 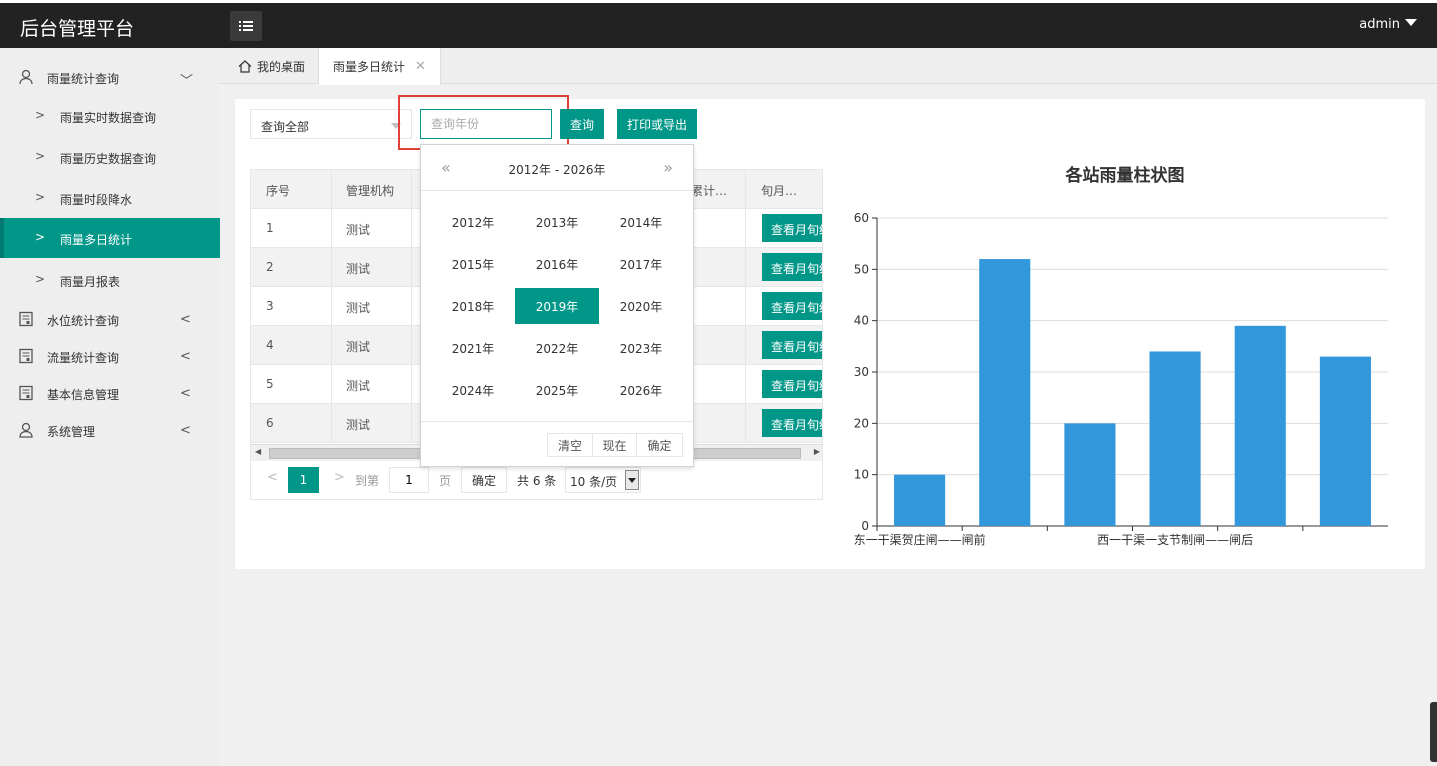 I want to click on year-cell: 2019年, so click(x=557, y=306).